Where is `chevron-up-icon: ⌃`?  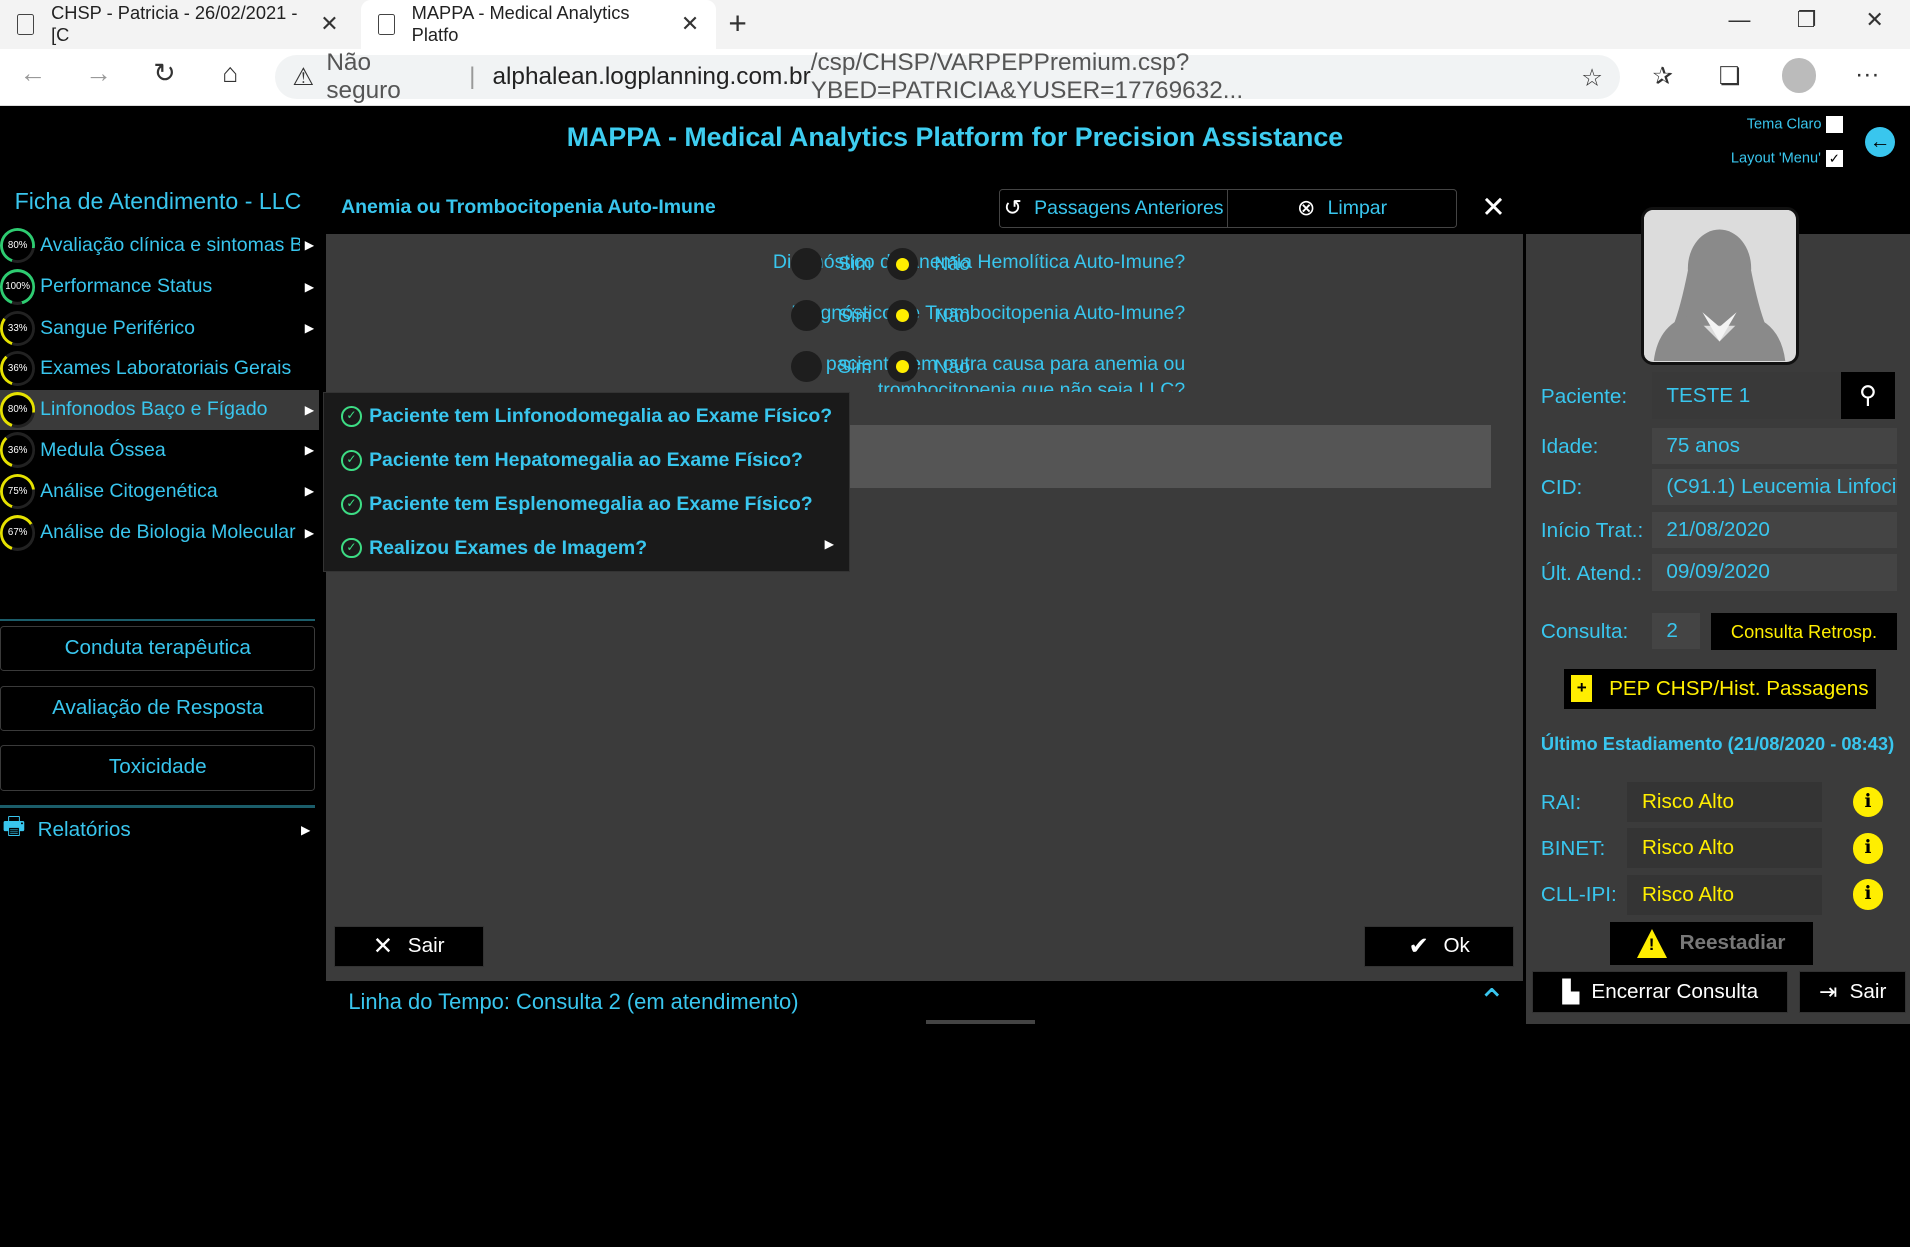 chevron-up-icon: ⌃ is located at coordinates (1492, 1002).